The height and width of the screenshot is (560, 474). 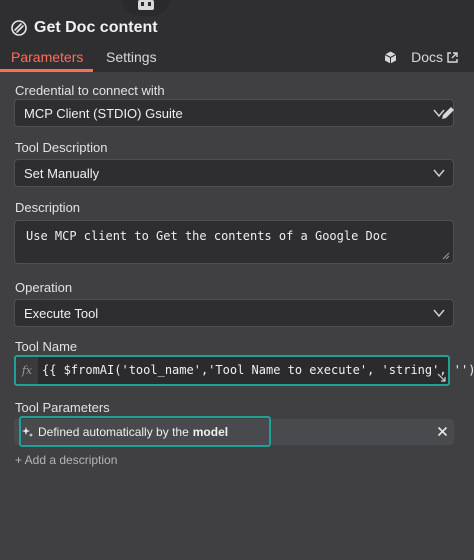 I want to click on tab-bar: Parameters Settings Docs, so click(x=237, y=60).